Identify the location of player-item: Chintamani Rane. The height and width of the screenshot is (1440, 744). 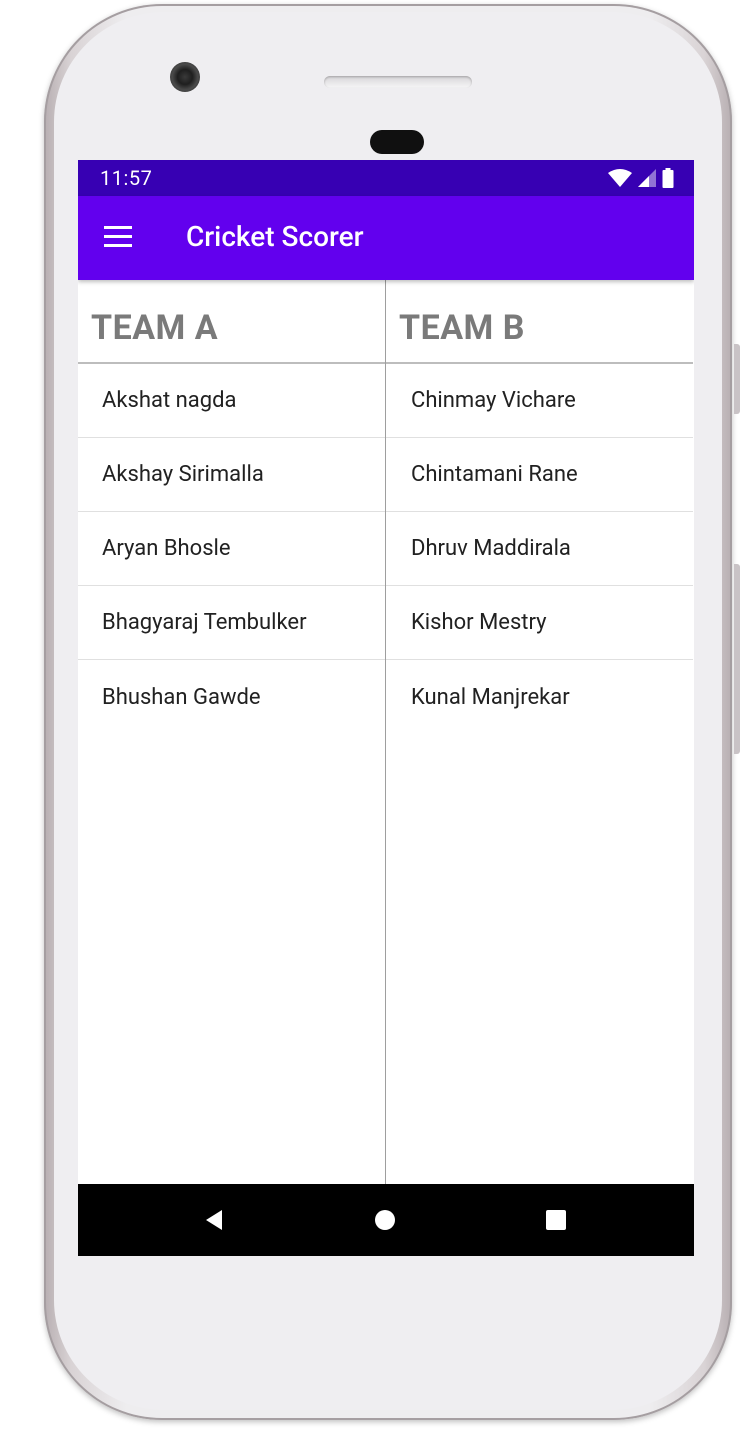
(539, 475).